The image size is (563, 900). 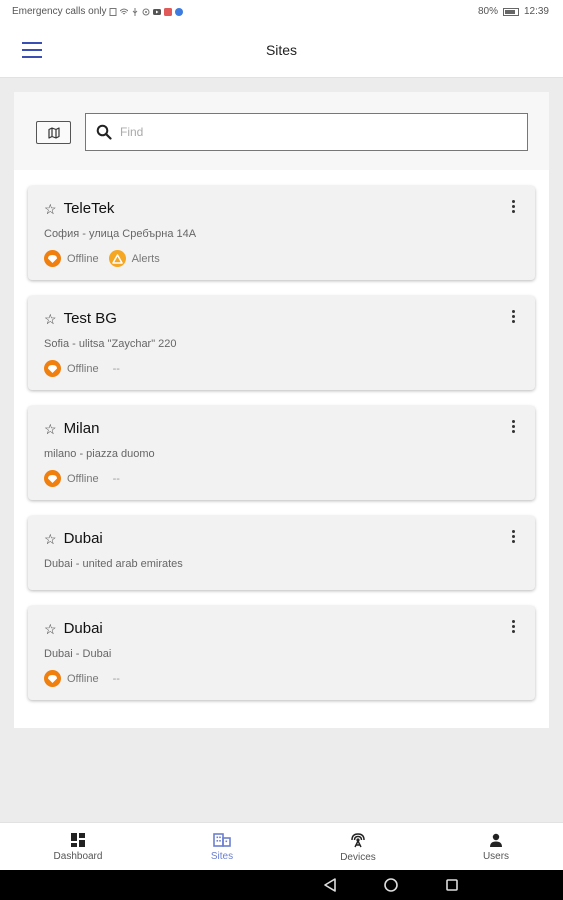 What do you see at coordinates (330, 885) in the screenshot?
I see `back-icon` at bounding box center [330, 885].